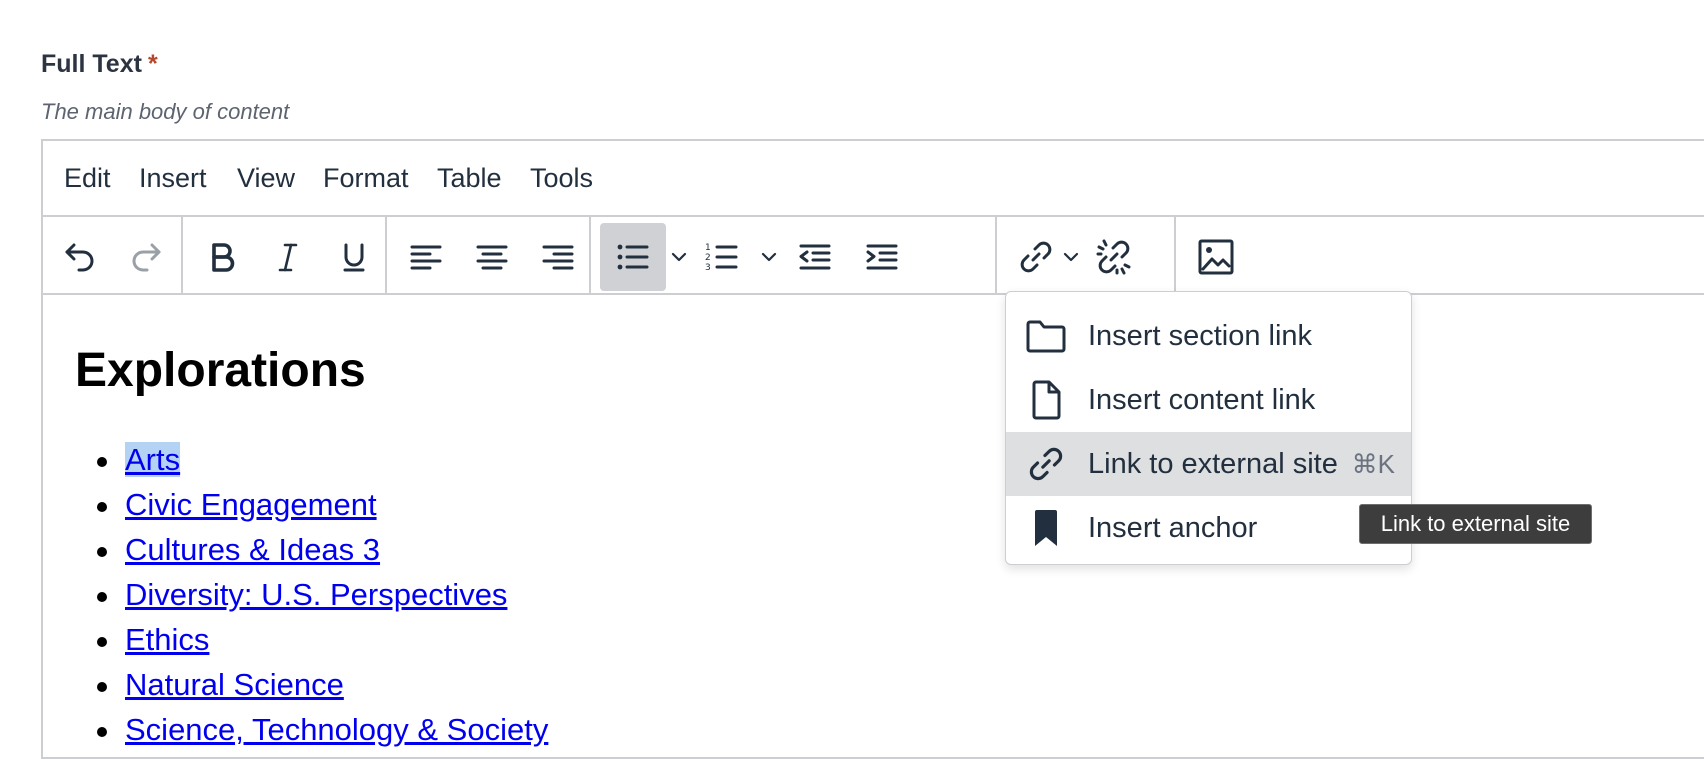 The height and width of the screenshot is (759, 1704). I want to click on editor-toolbar: 123, so click(873, 256).